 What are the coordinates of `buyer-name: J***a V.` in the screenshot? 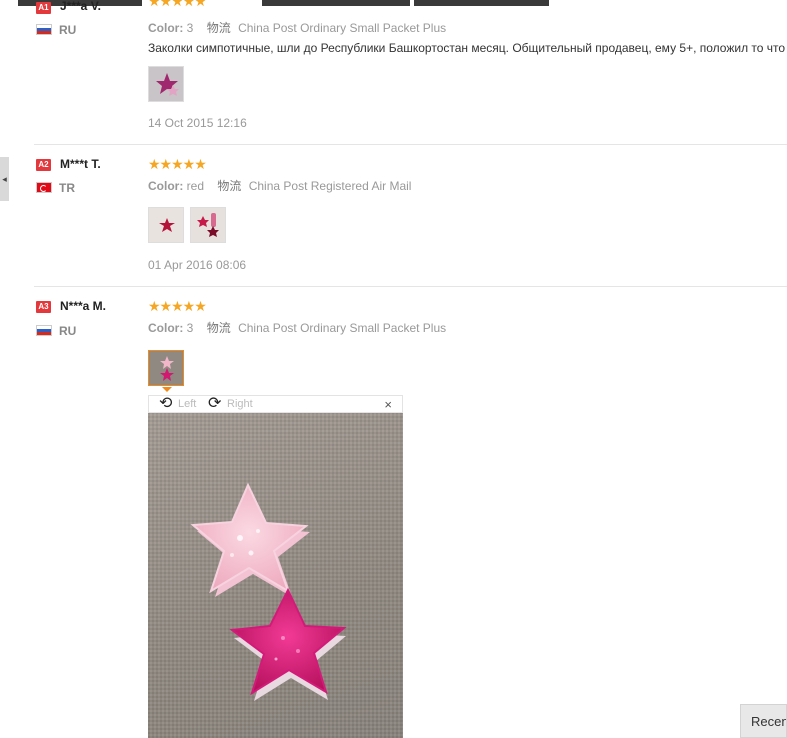 It's located at (80, 6).